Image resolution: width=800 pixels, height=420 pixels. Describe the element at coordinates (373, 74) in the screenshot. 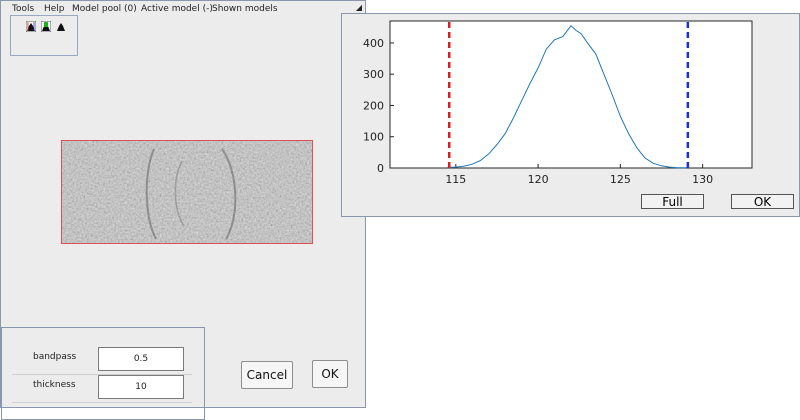

I see `y-tick-label: 300` at that location.